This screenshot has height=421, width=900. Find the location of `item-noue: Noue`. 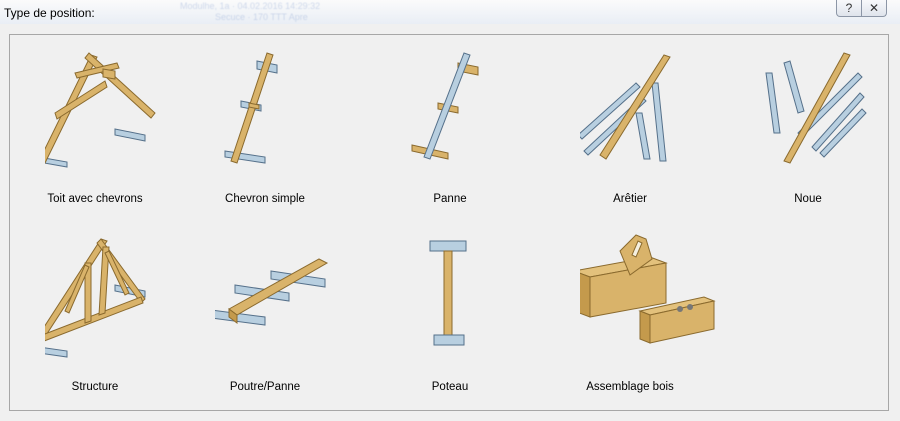

item-noue: Noue is located at coordinates (808, 128).